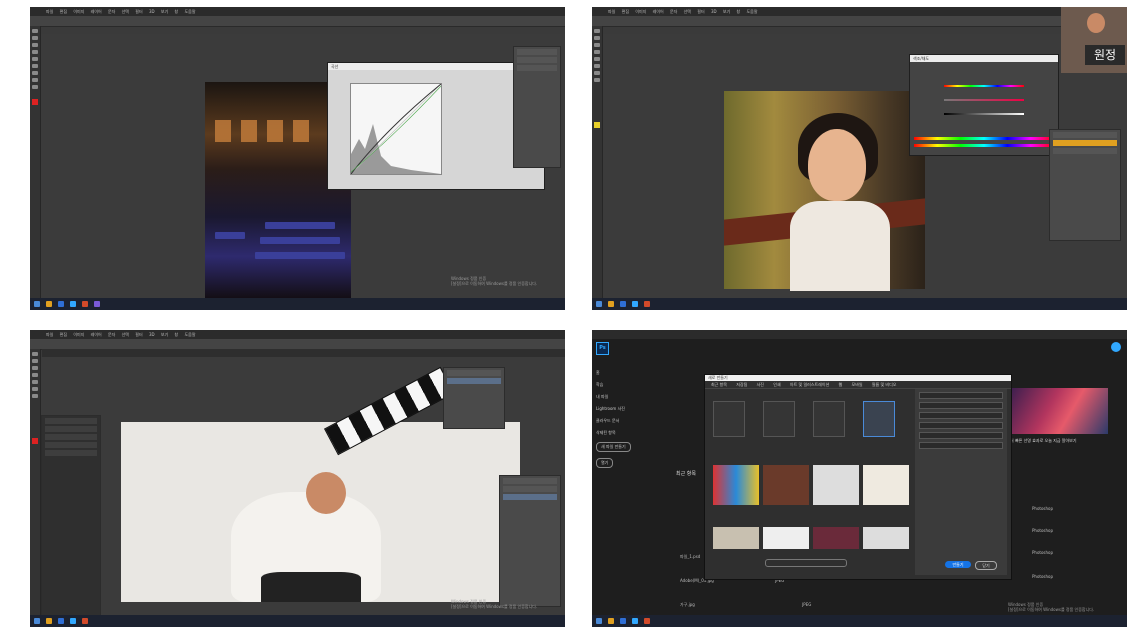 This screenshot has height=632, width=1135. Describe the element at coordinates (35, 52) in the screenshot. I see `crop-tool-icon` at that location.